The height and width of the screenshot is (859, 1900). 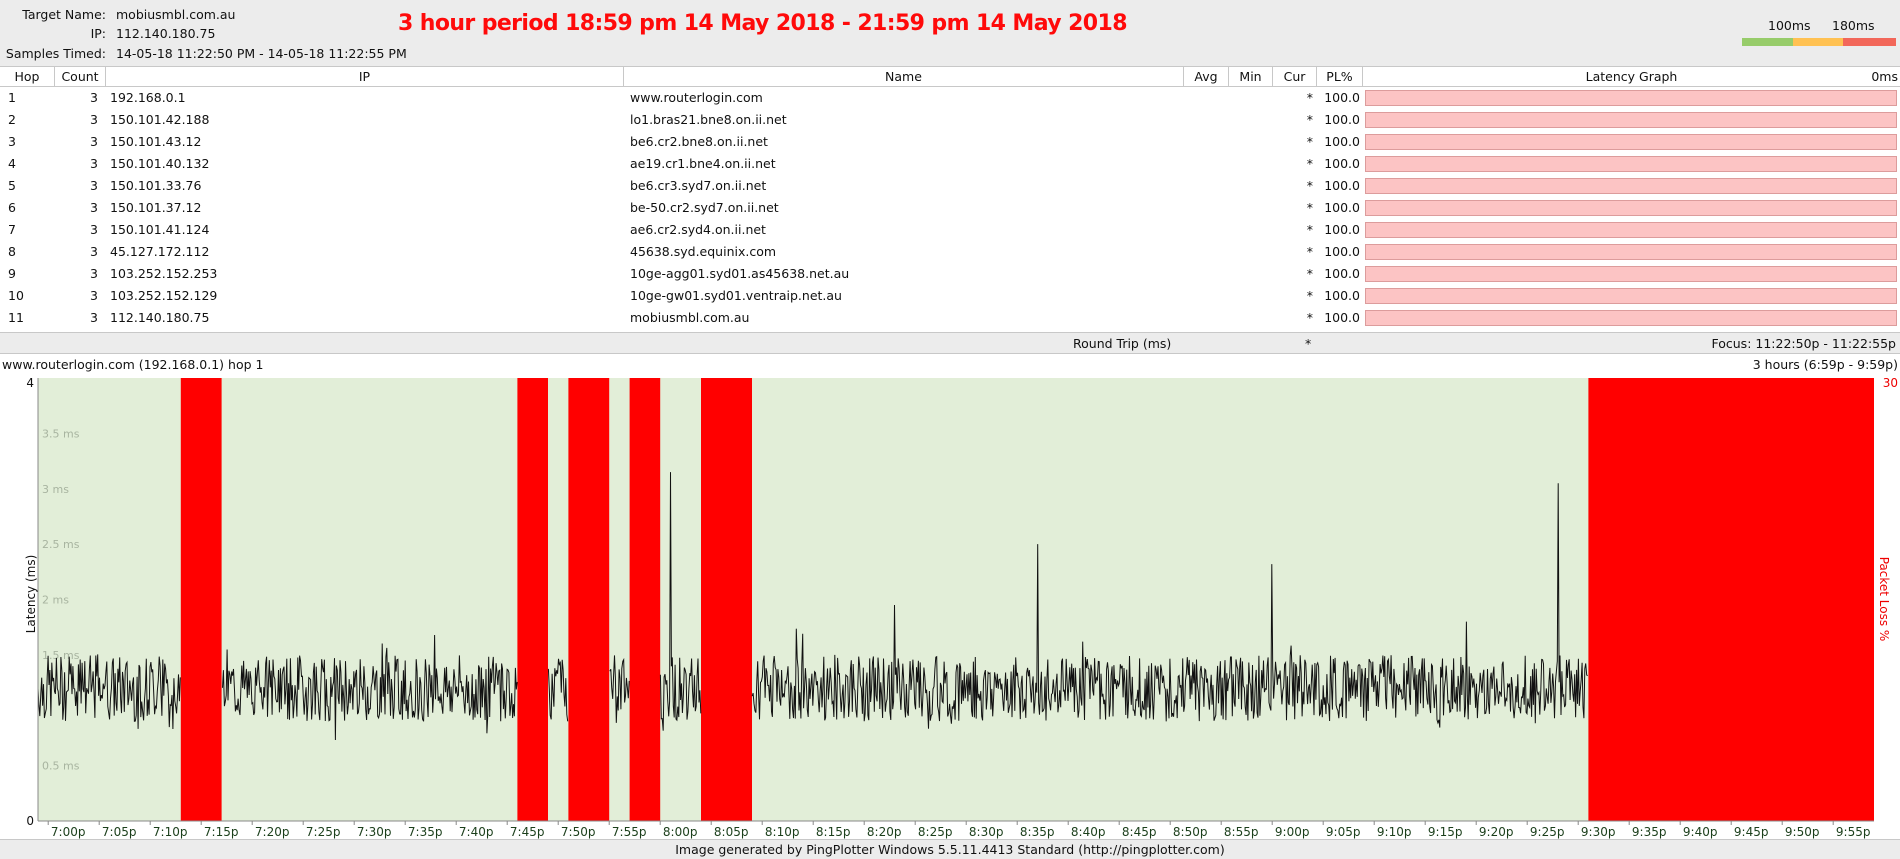 I want to click on ip-cell: 45.127.172.112, so click(x=160, y=251).